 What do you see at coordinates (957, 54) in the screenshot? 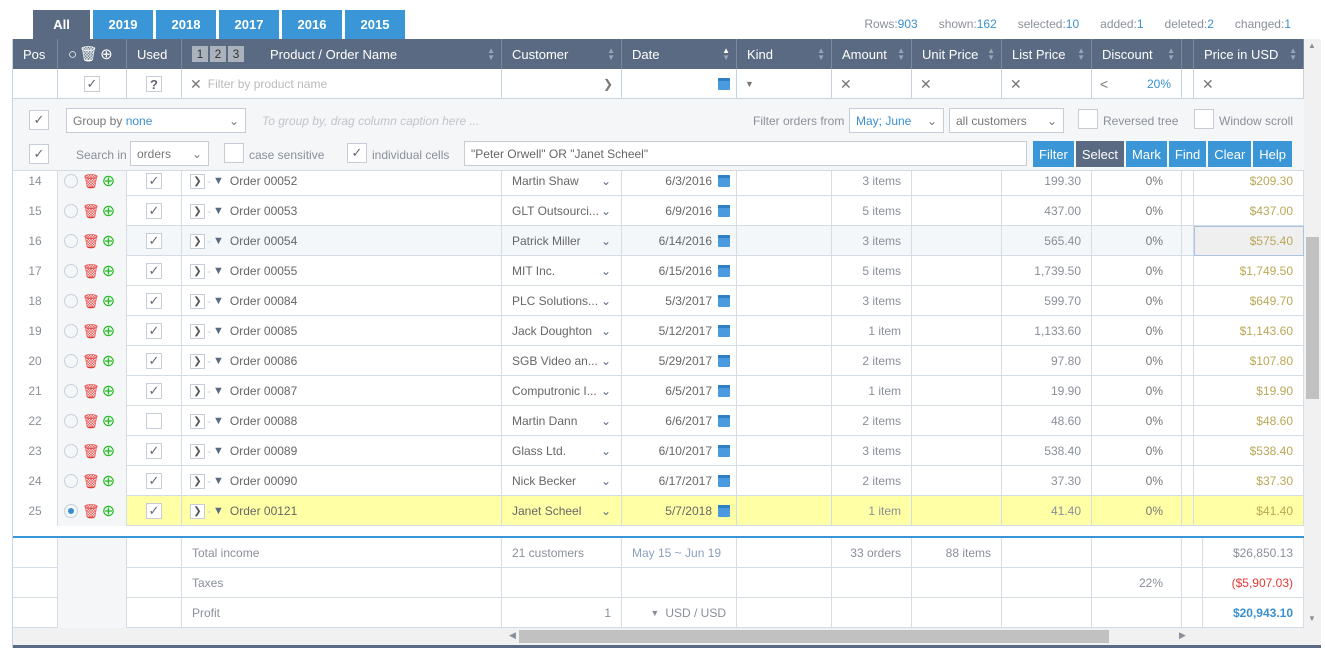
I see `column-header: Unit Price ▲ ▼` at bounding box center [957, 54].